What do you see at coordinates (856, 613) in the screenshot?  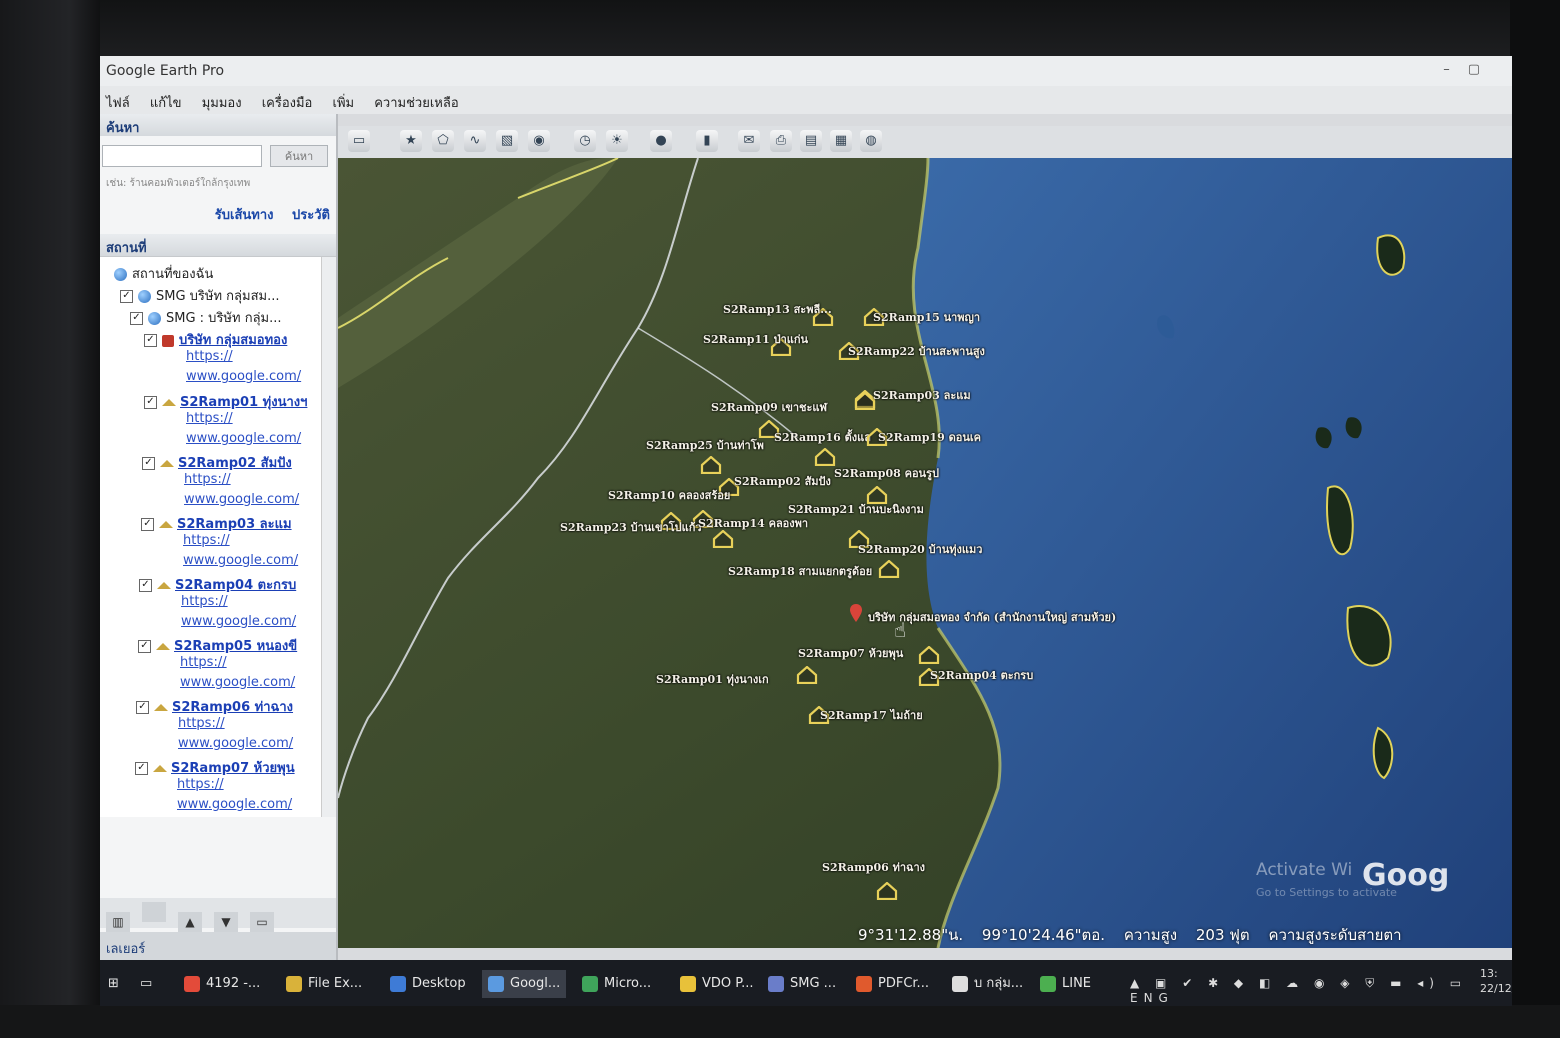 I see `hq-pin-icon` at bounding box center [856, 613].